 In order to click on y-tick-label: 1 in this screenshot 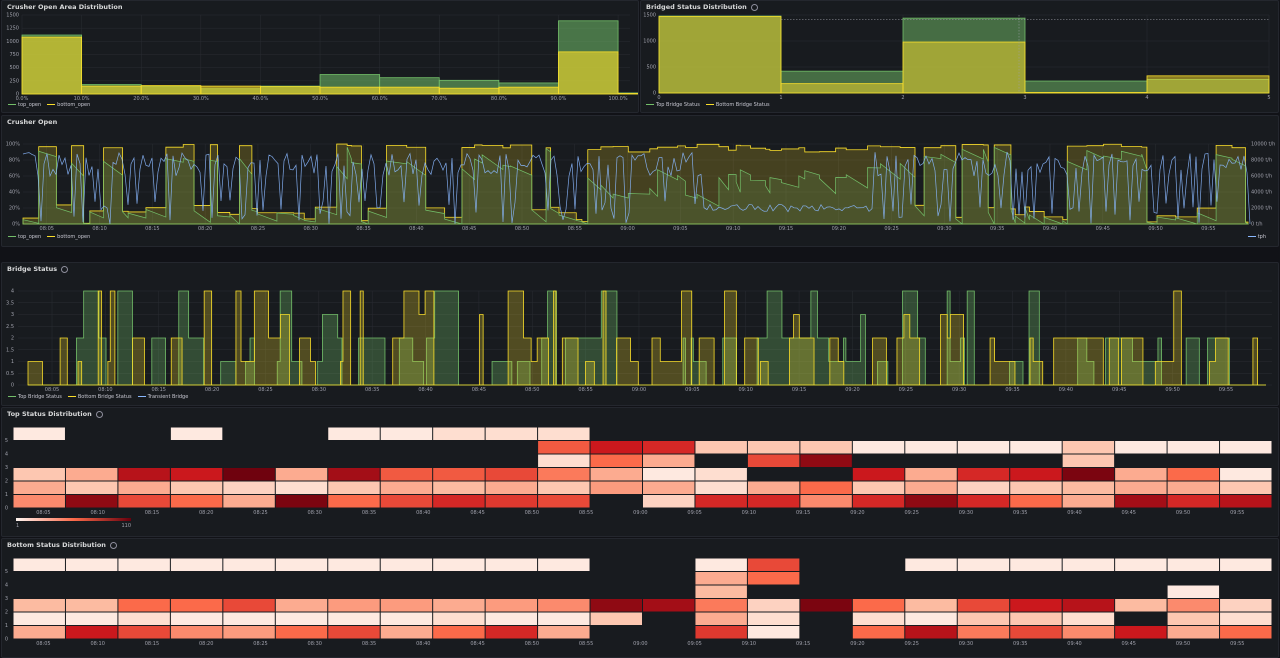, I will do `click(12, 362)`.